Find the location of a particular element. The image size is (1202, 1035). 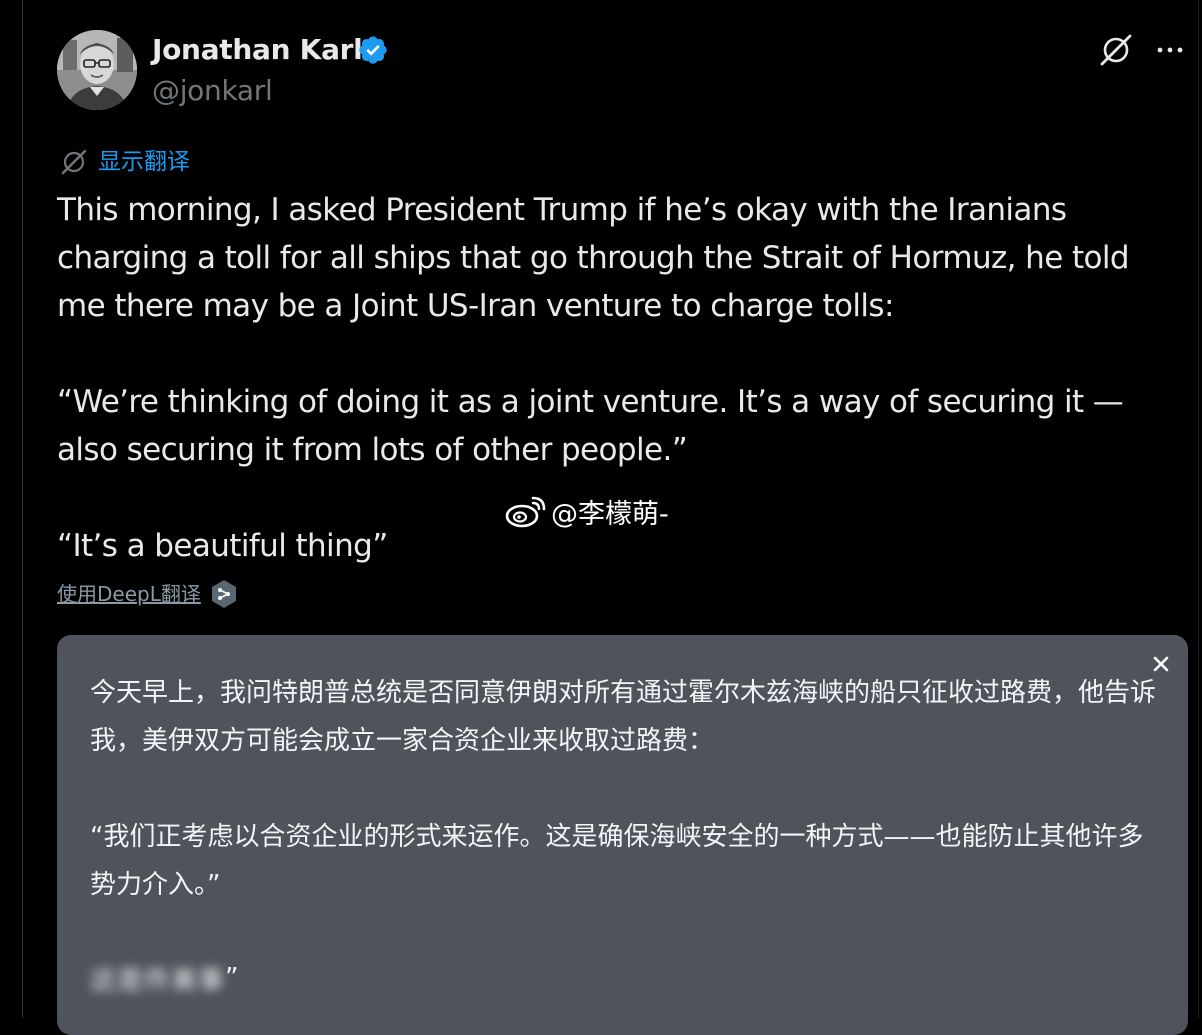

grok-icon is located at coordinates (1116, 50).